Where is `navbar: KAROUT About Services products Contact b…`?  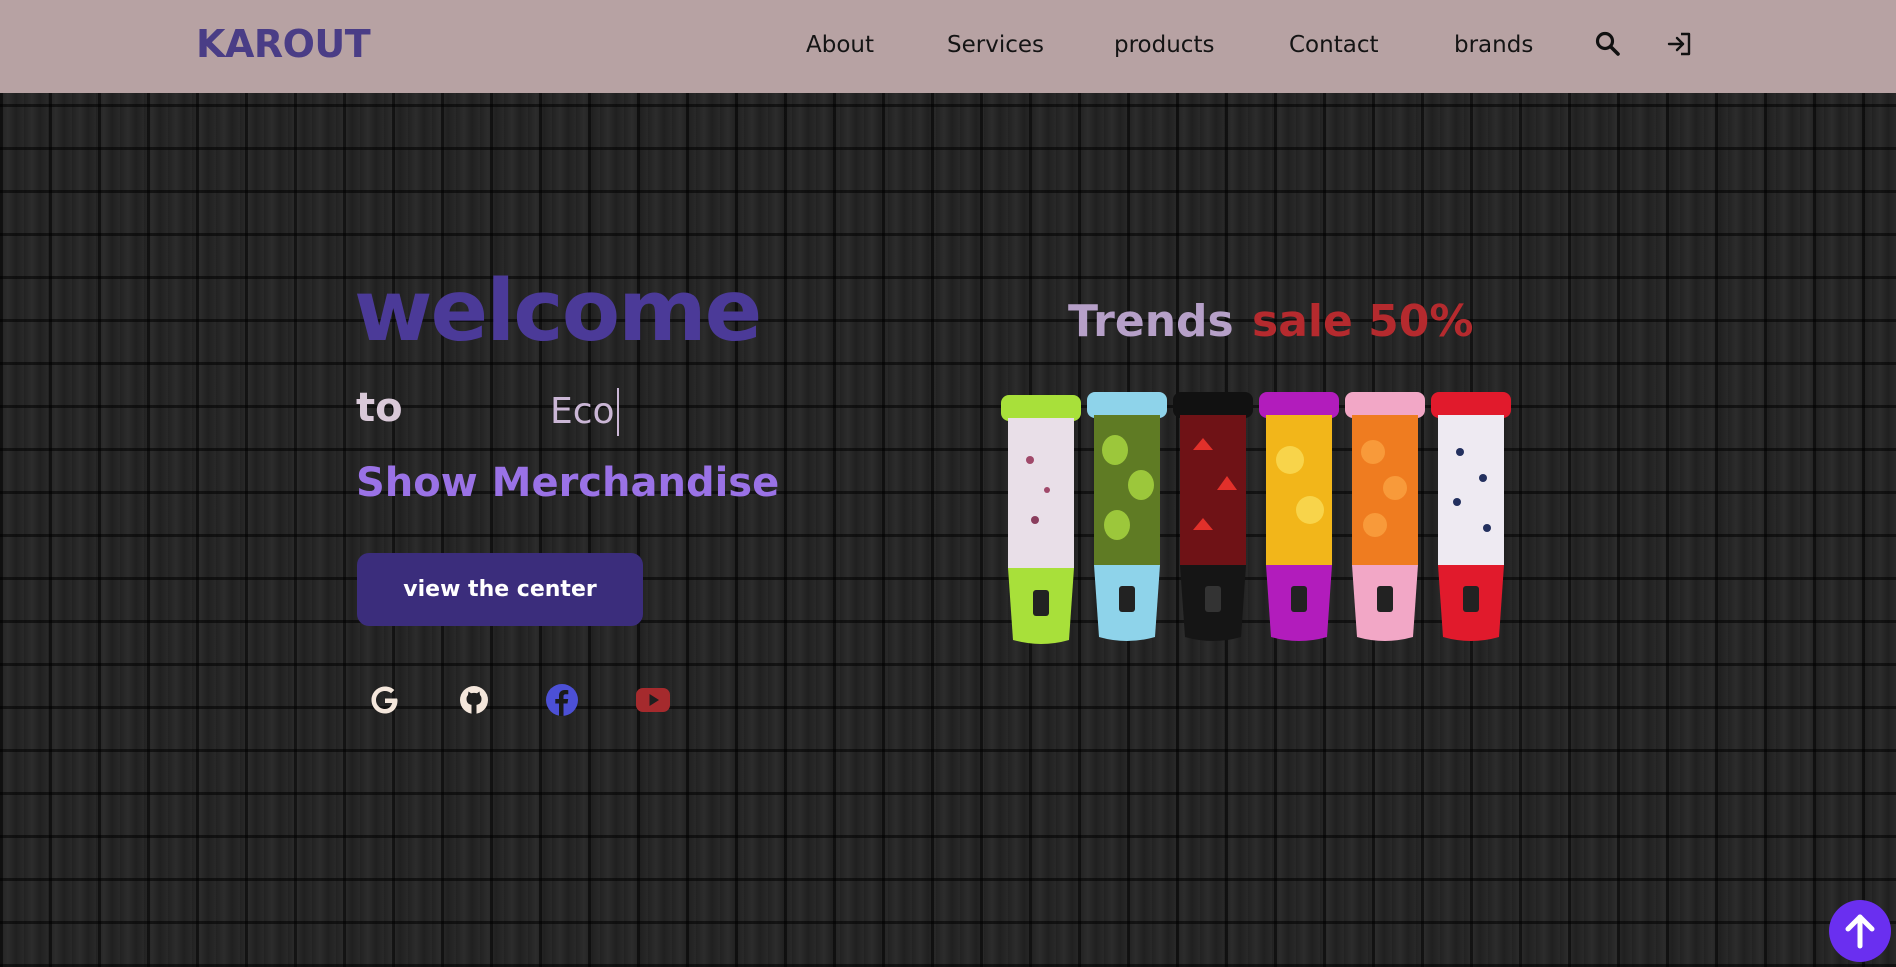
navbar: KAROUT About Services products Contact b… is located at coordinates (948, 46).